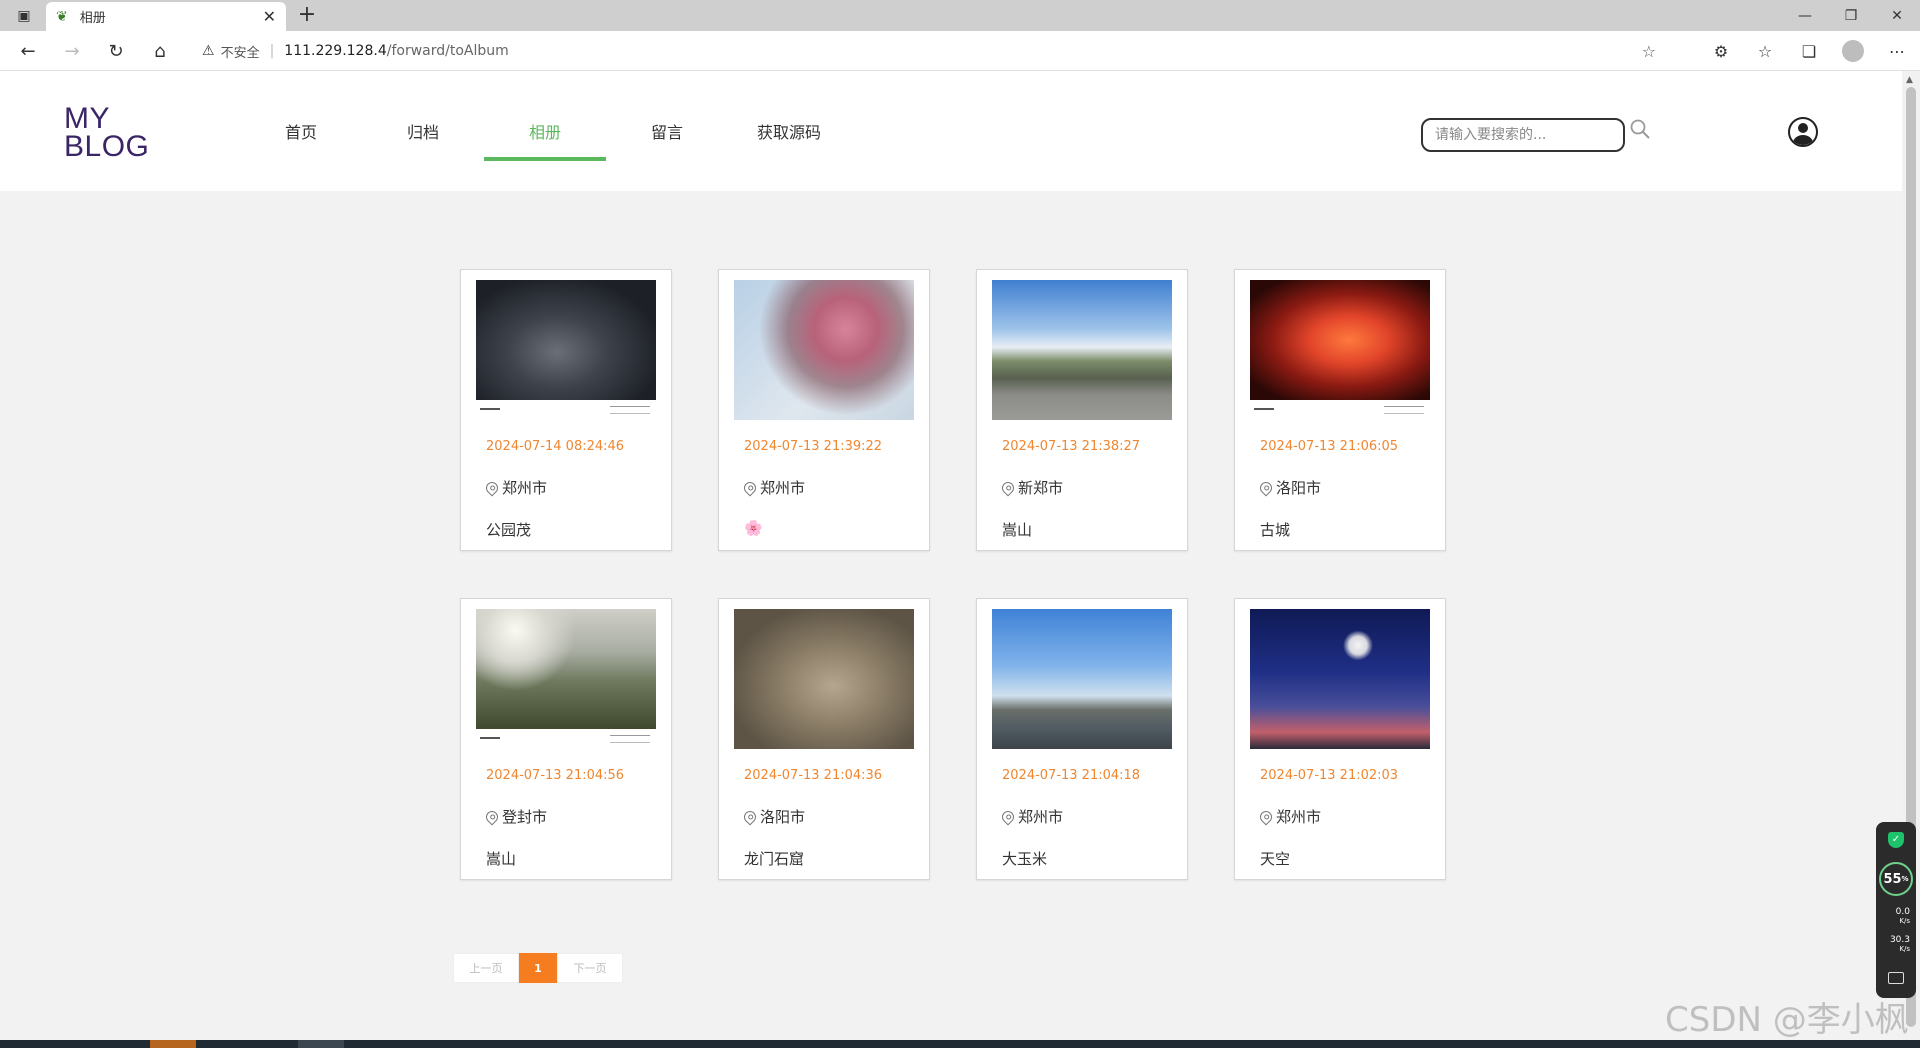 This screenshot has width=1920, height=1048. What do you see at coordinates (24, 16) in the screenshot?
I see `tab-actions-icon: ▣` at bounding box center [24, 16].